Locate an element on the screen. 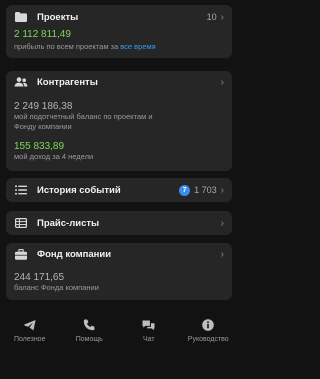 The width and height of the screenshot is (320, 379). paper-plane-icon is located at coordinates (29, 325).